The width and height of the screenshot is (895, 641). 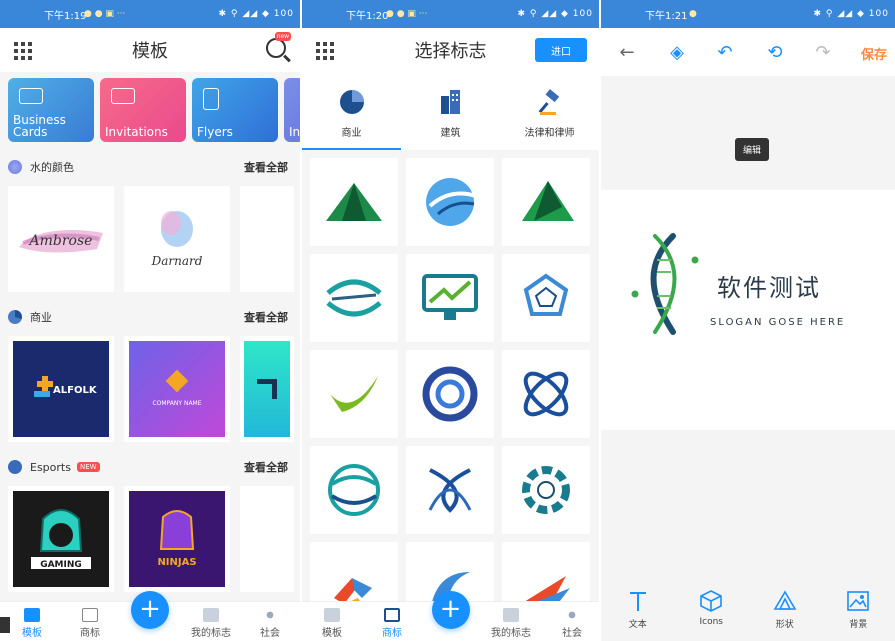 I want to click on dna-logo-icon, so click(x=665, y=284).